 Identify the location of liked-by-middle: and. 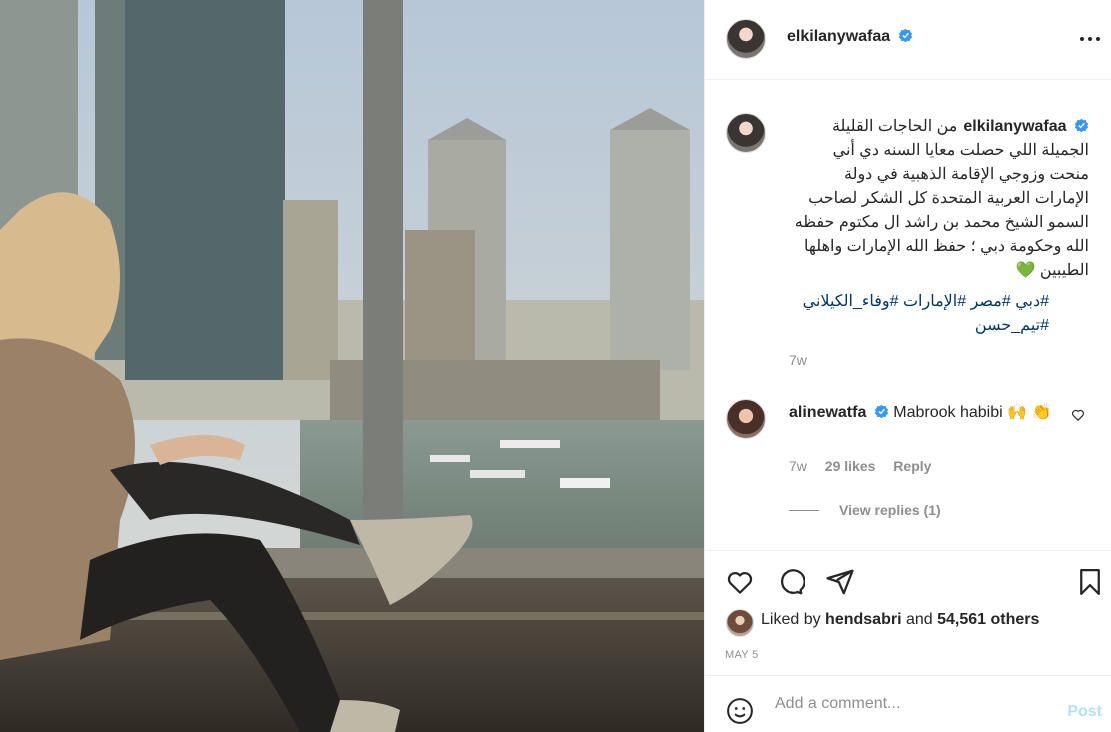
(919, 619).